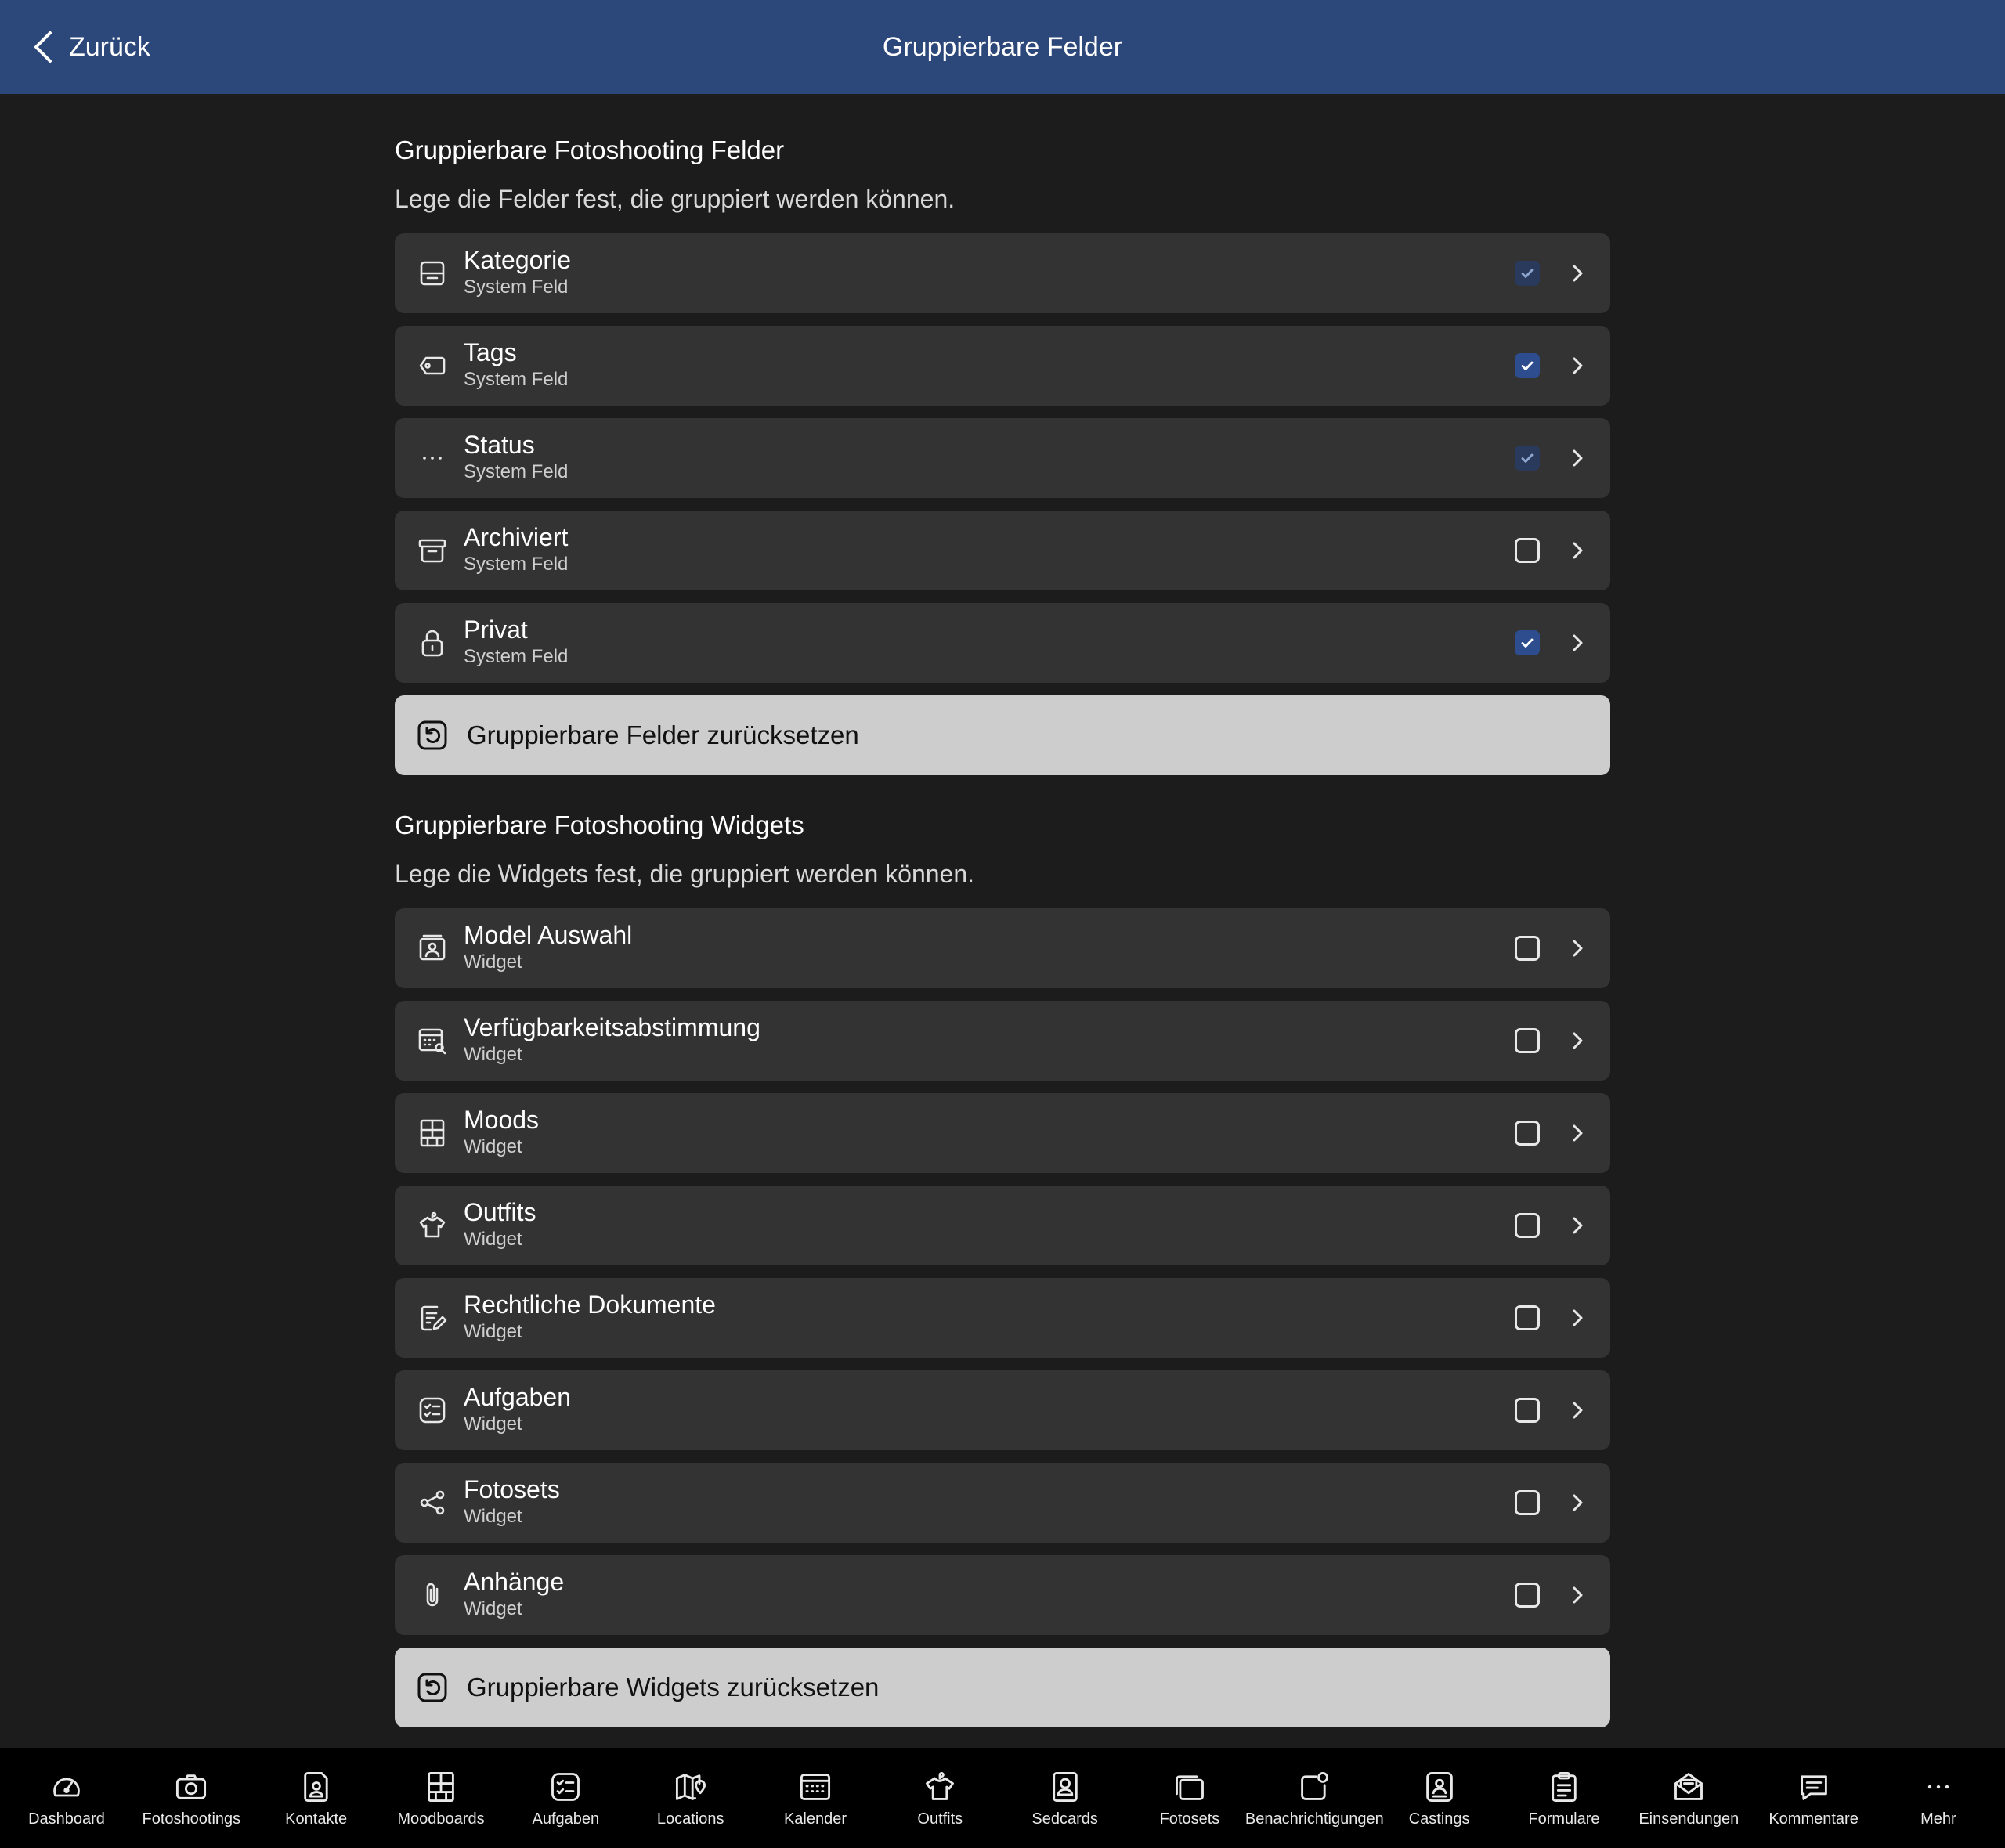 The height and width of the screenshot is (1848, 2005). I want to click on tab-kontakte: Kontakte, so click(316, 1798).